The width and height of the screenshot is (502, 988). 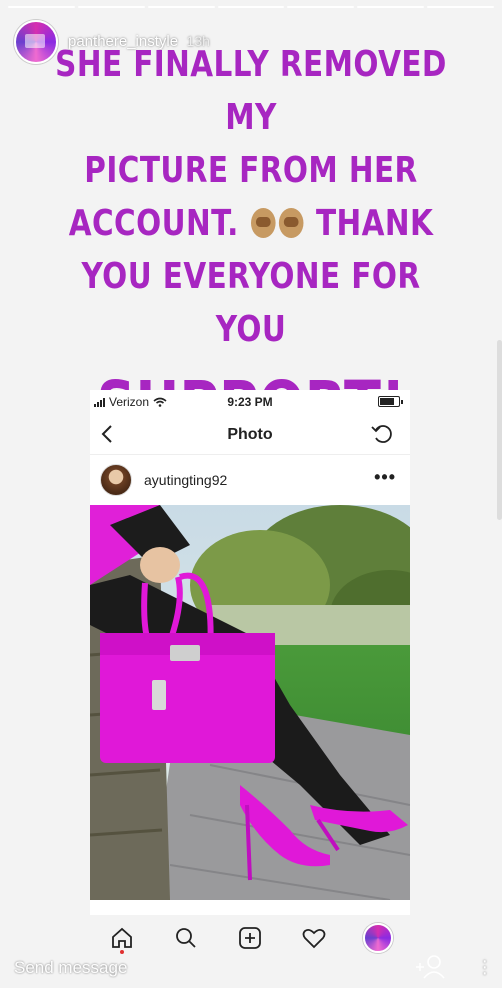 I want to click on more-options-icon: •••, so click(x=385, y=477).